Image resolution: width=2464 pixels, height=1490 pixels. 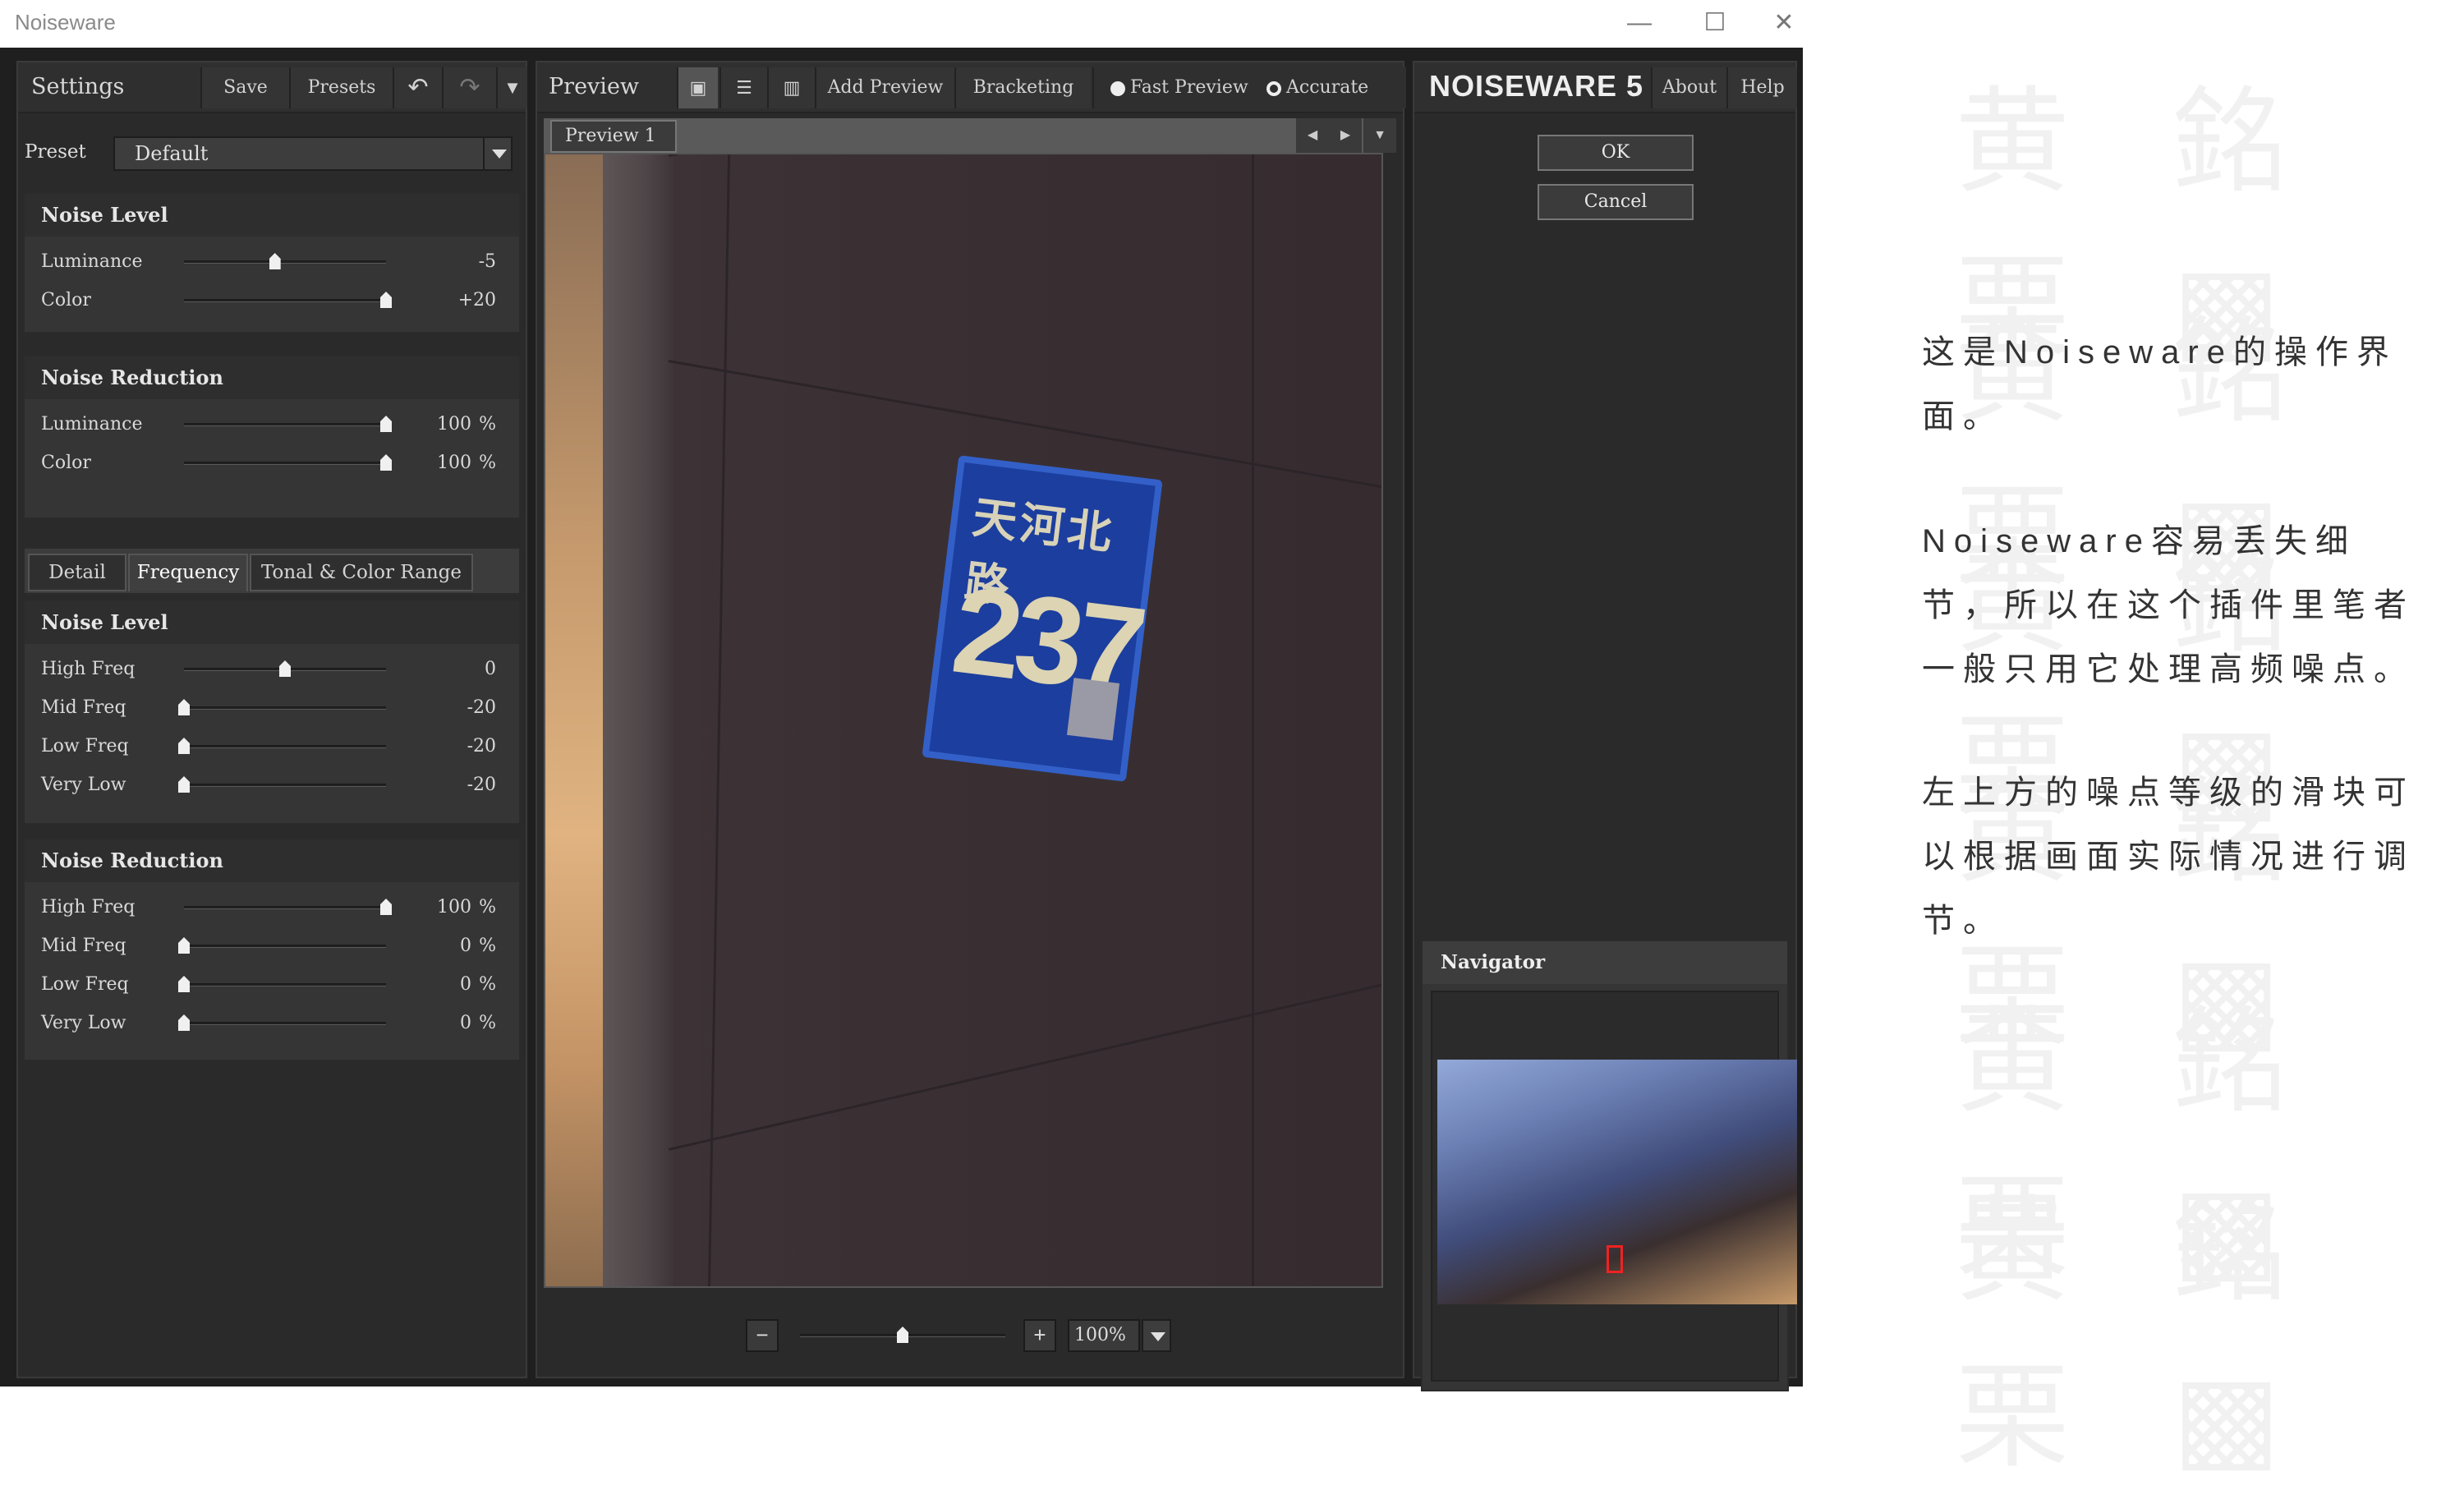 I want to click on undo-icon: ↶, so click(x=417, y=88).